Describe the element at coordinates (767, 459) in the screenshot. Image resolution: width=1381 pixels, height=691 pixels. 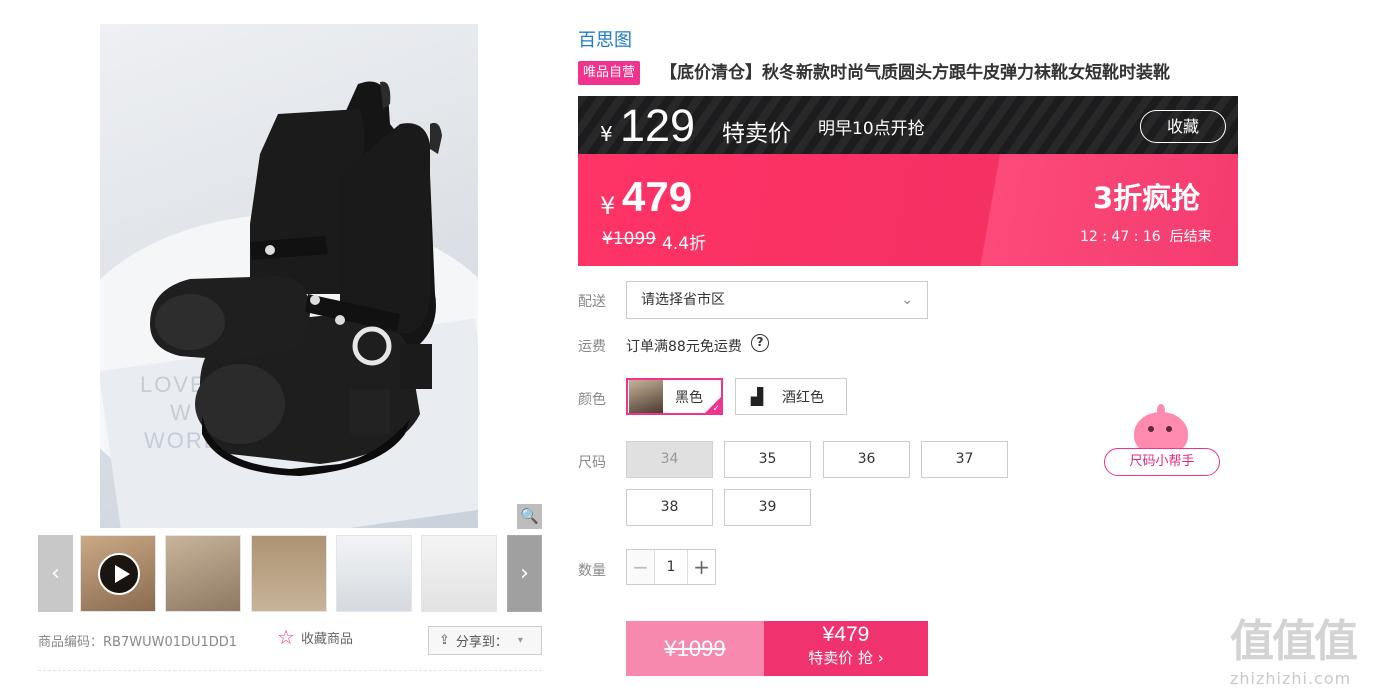
I see `size-option: 35` at that location.